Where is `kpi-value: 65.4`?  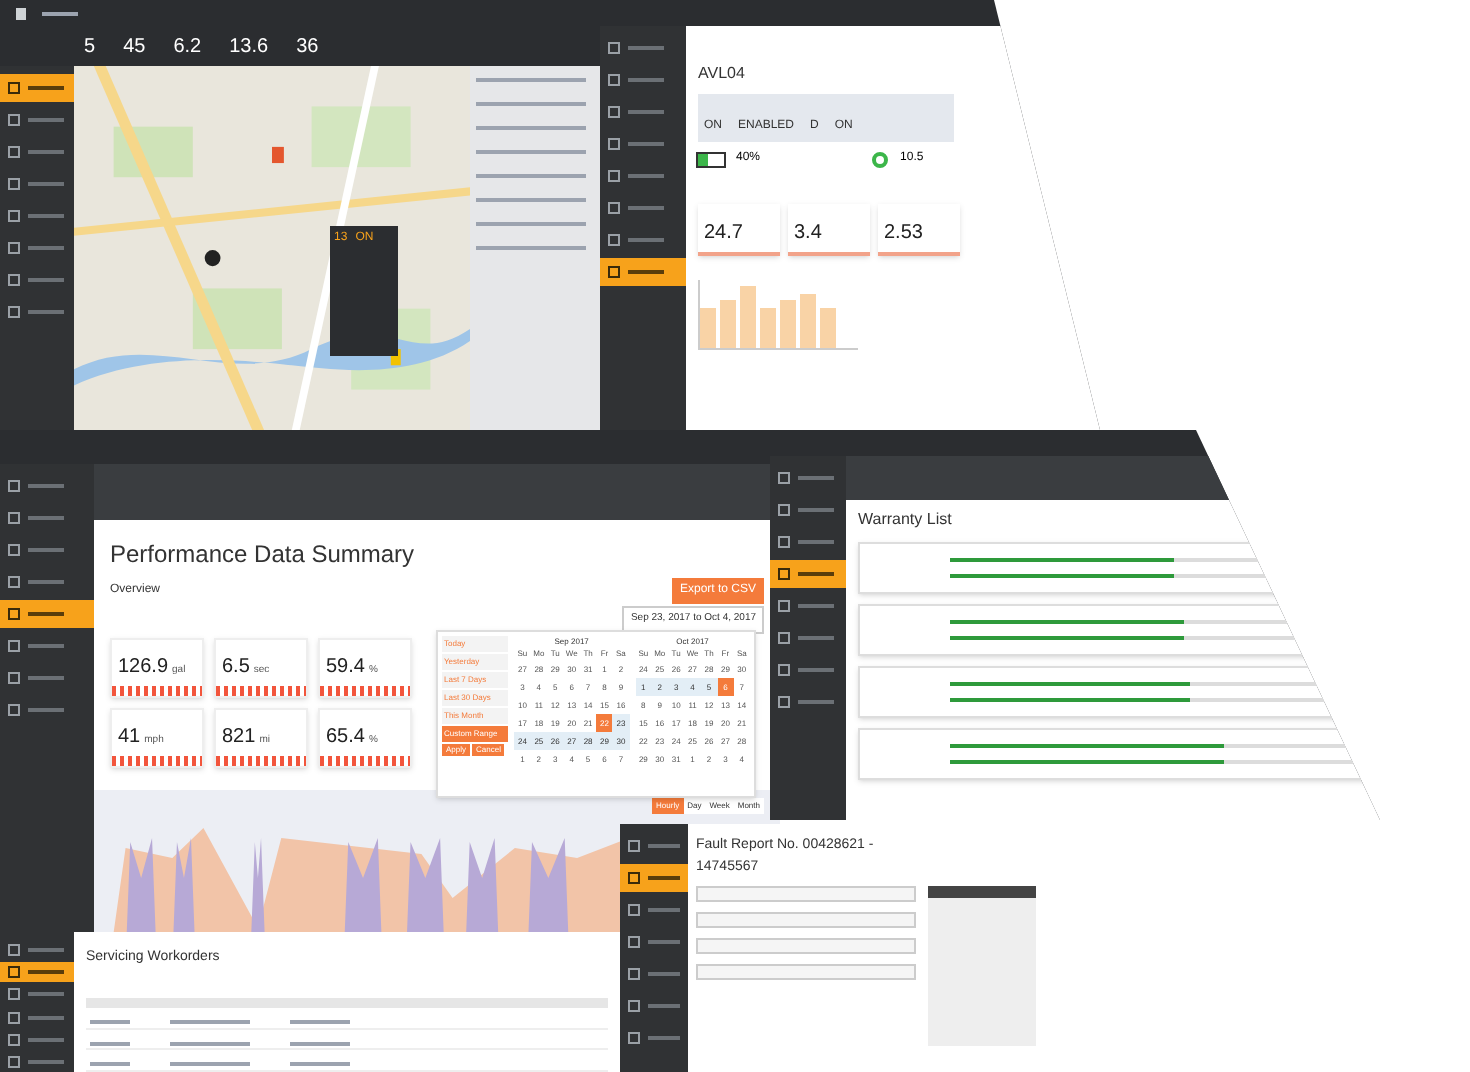 kpi-value: 65.4 is located at coordinates (345, 738).